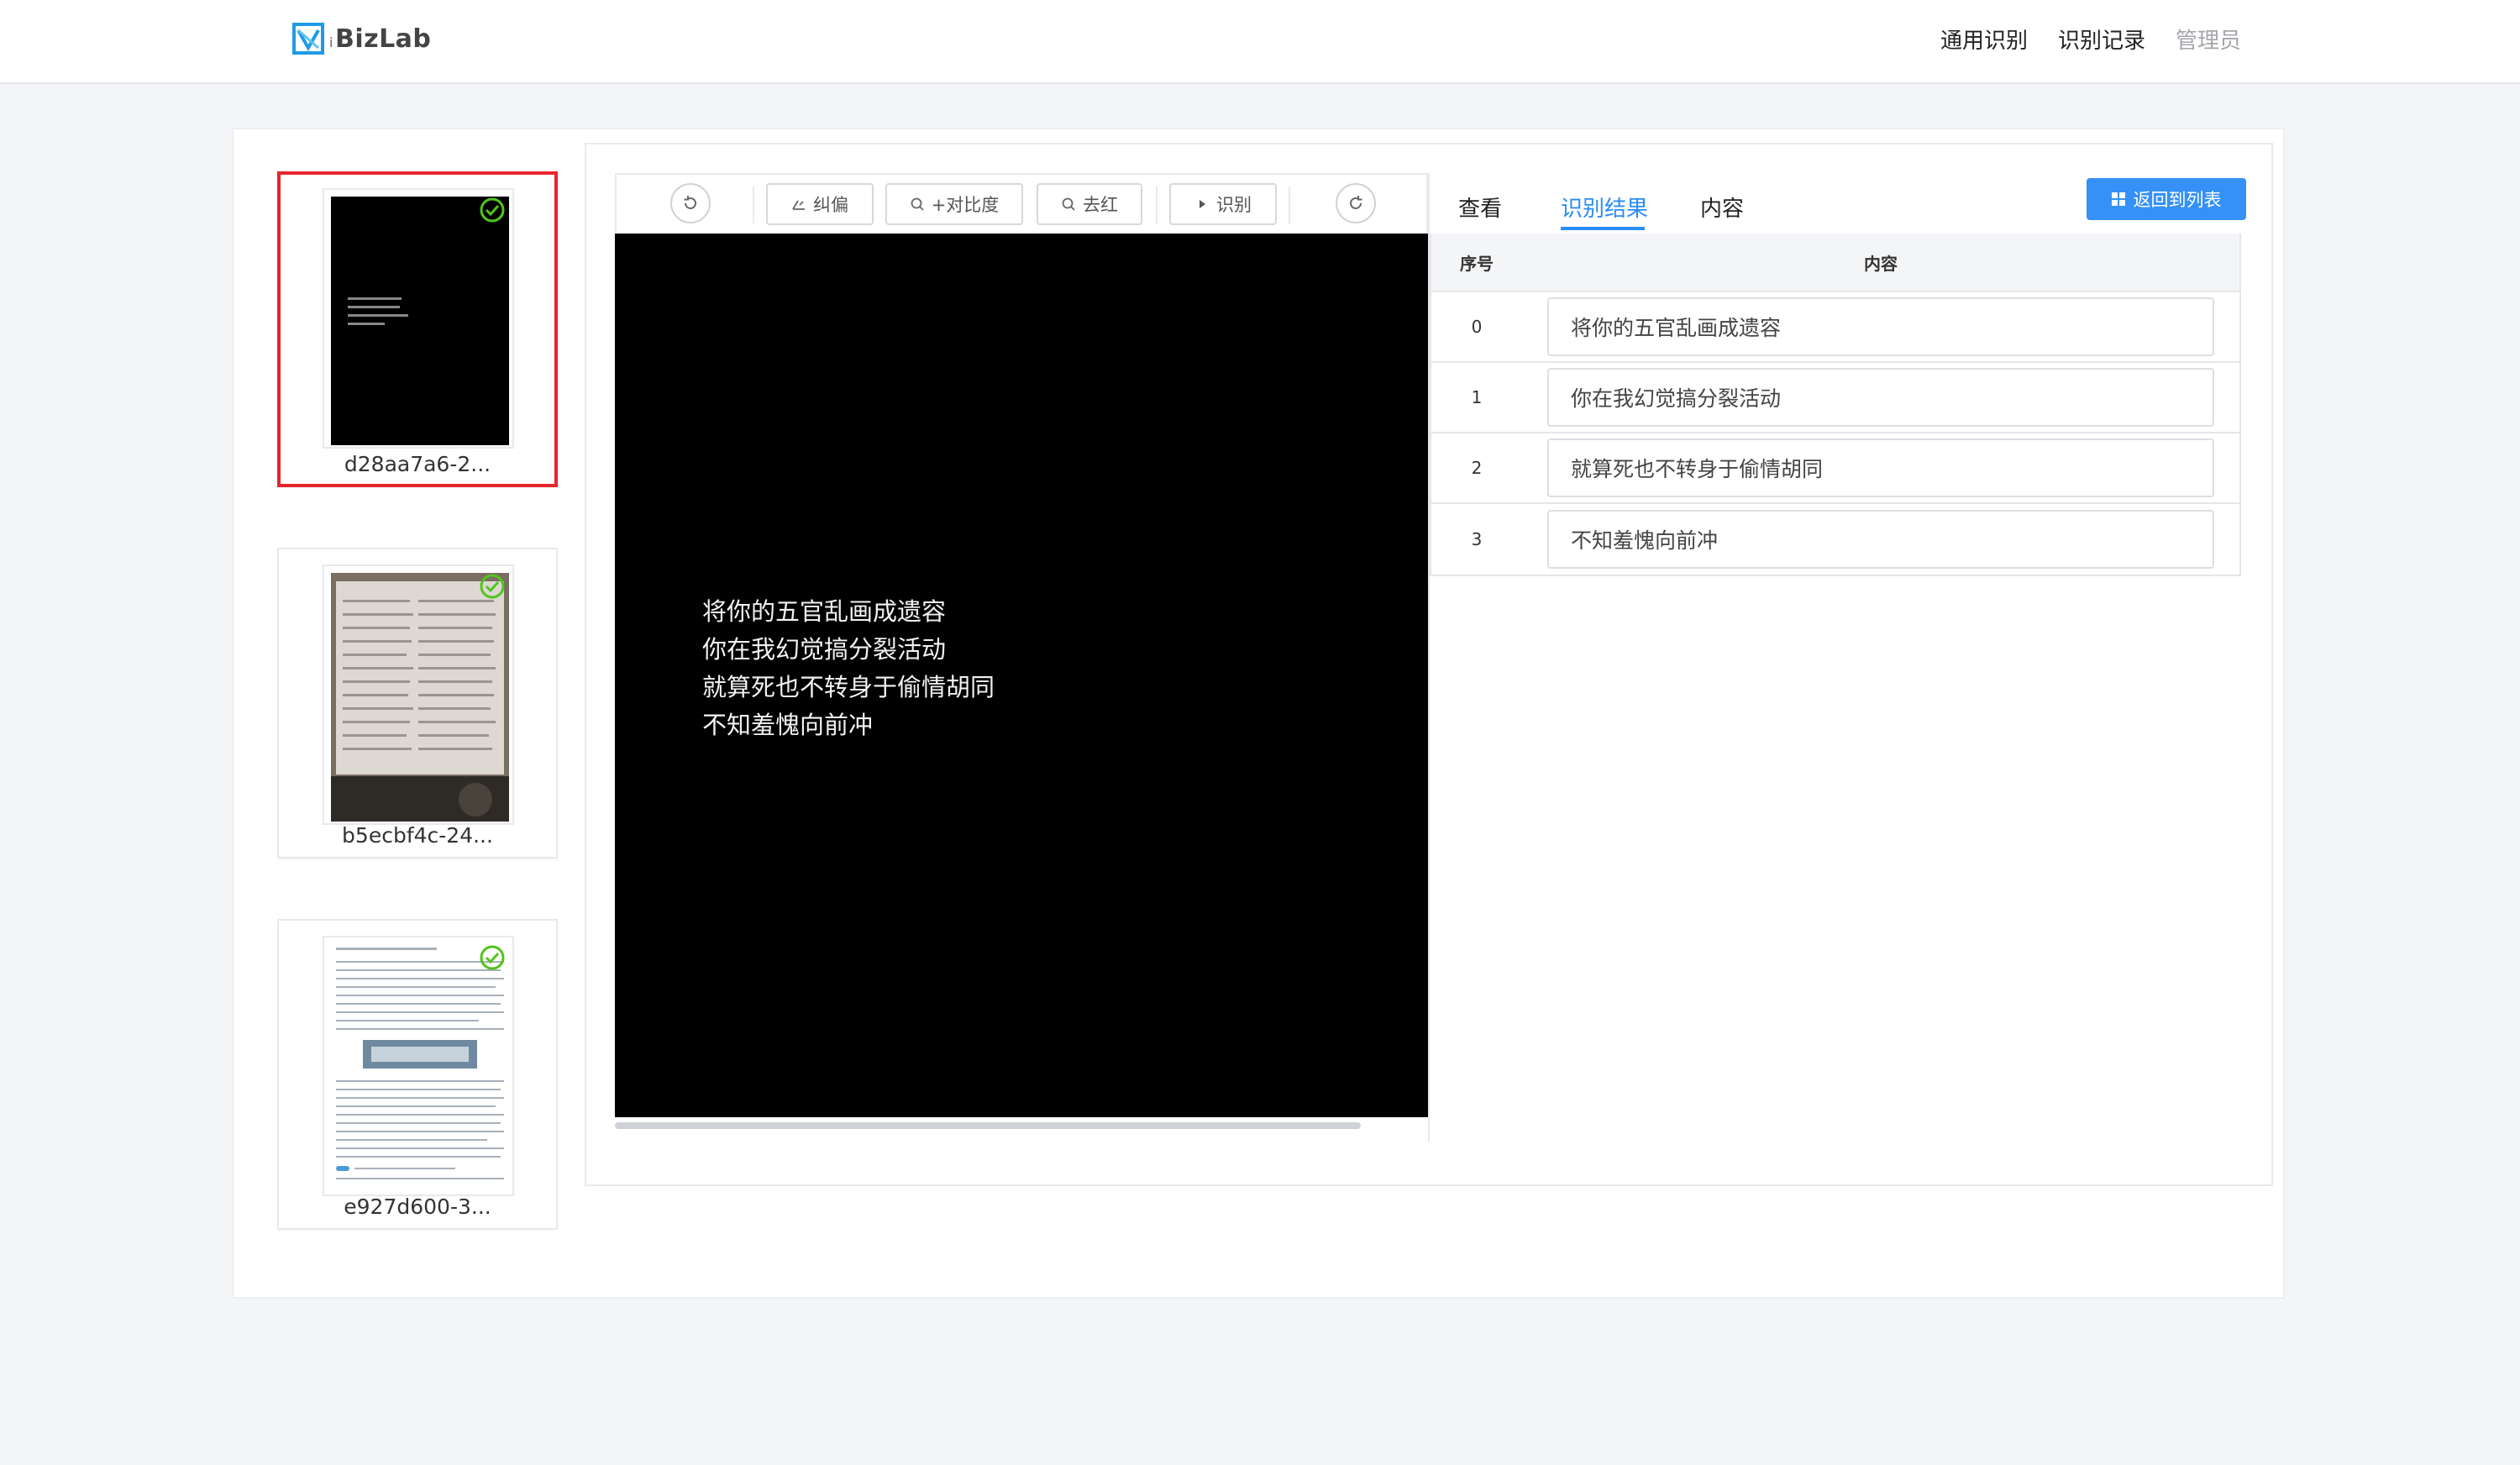  I want to click on nav-general-recognition: 通用识别, so click(1984, 39).